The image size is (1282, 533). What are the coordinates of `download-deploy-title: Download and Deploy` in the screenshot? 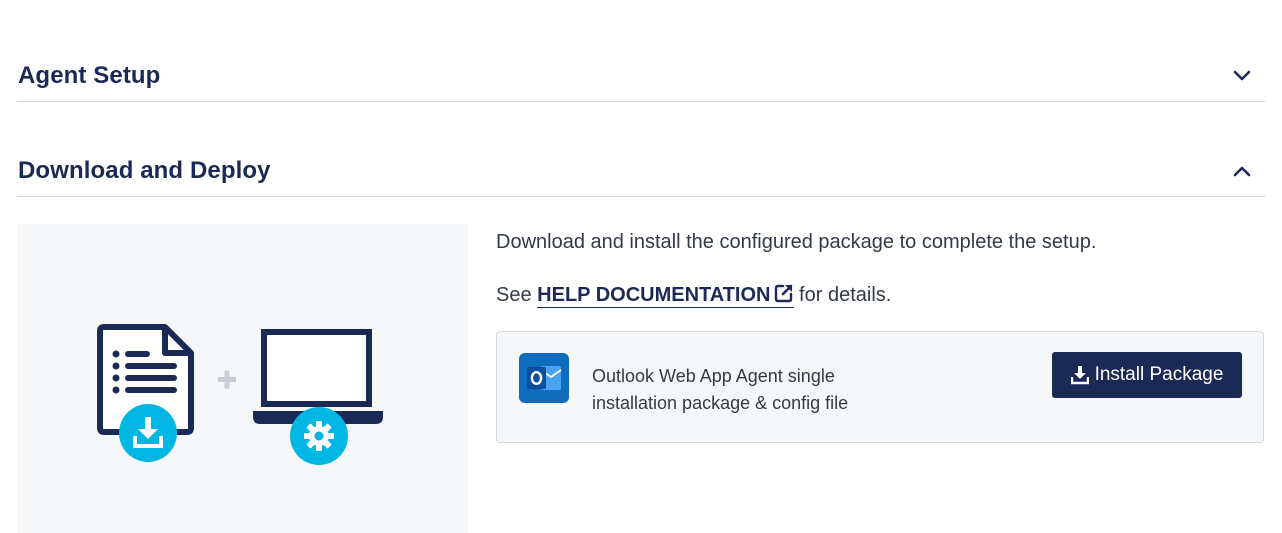 It's located at (144, 170).